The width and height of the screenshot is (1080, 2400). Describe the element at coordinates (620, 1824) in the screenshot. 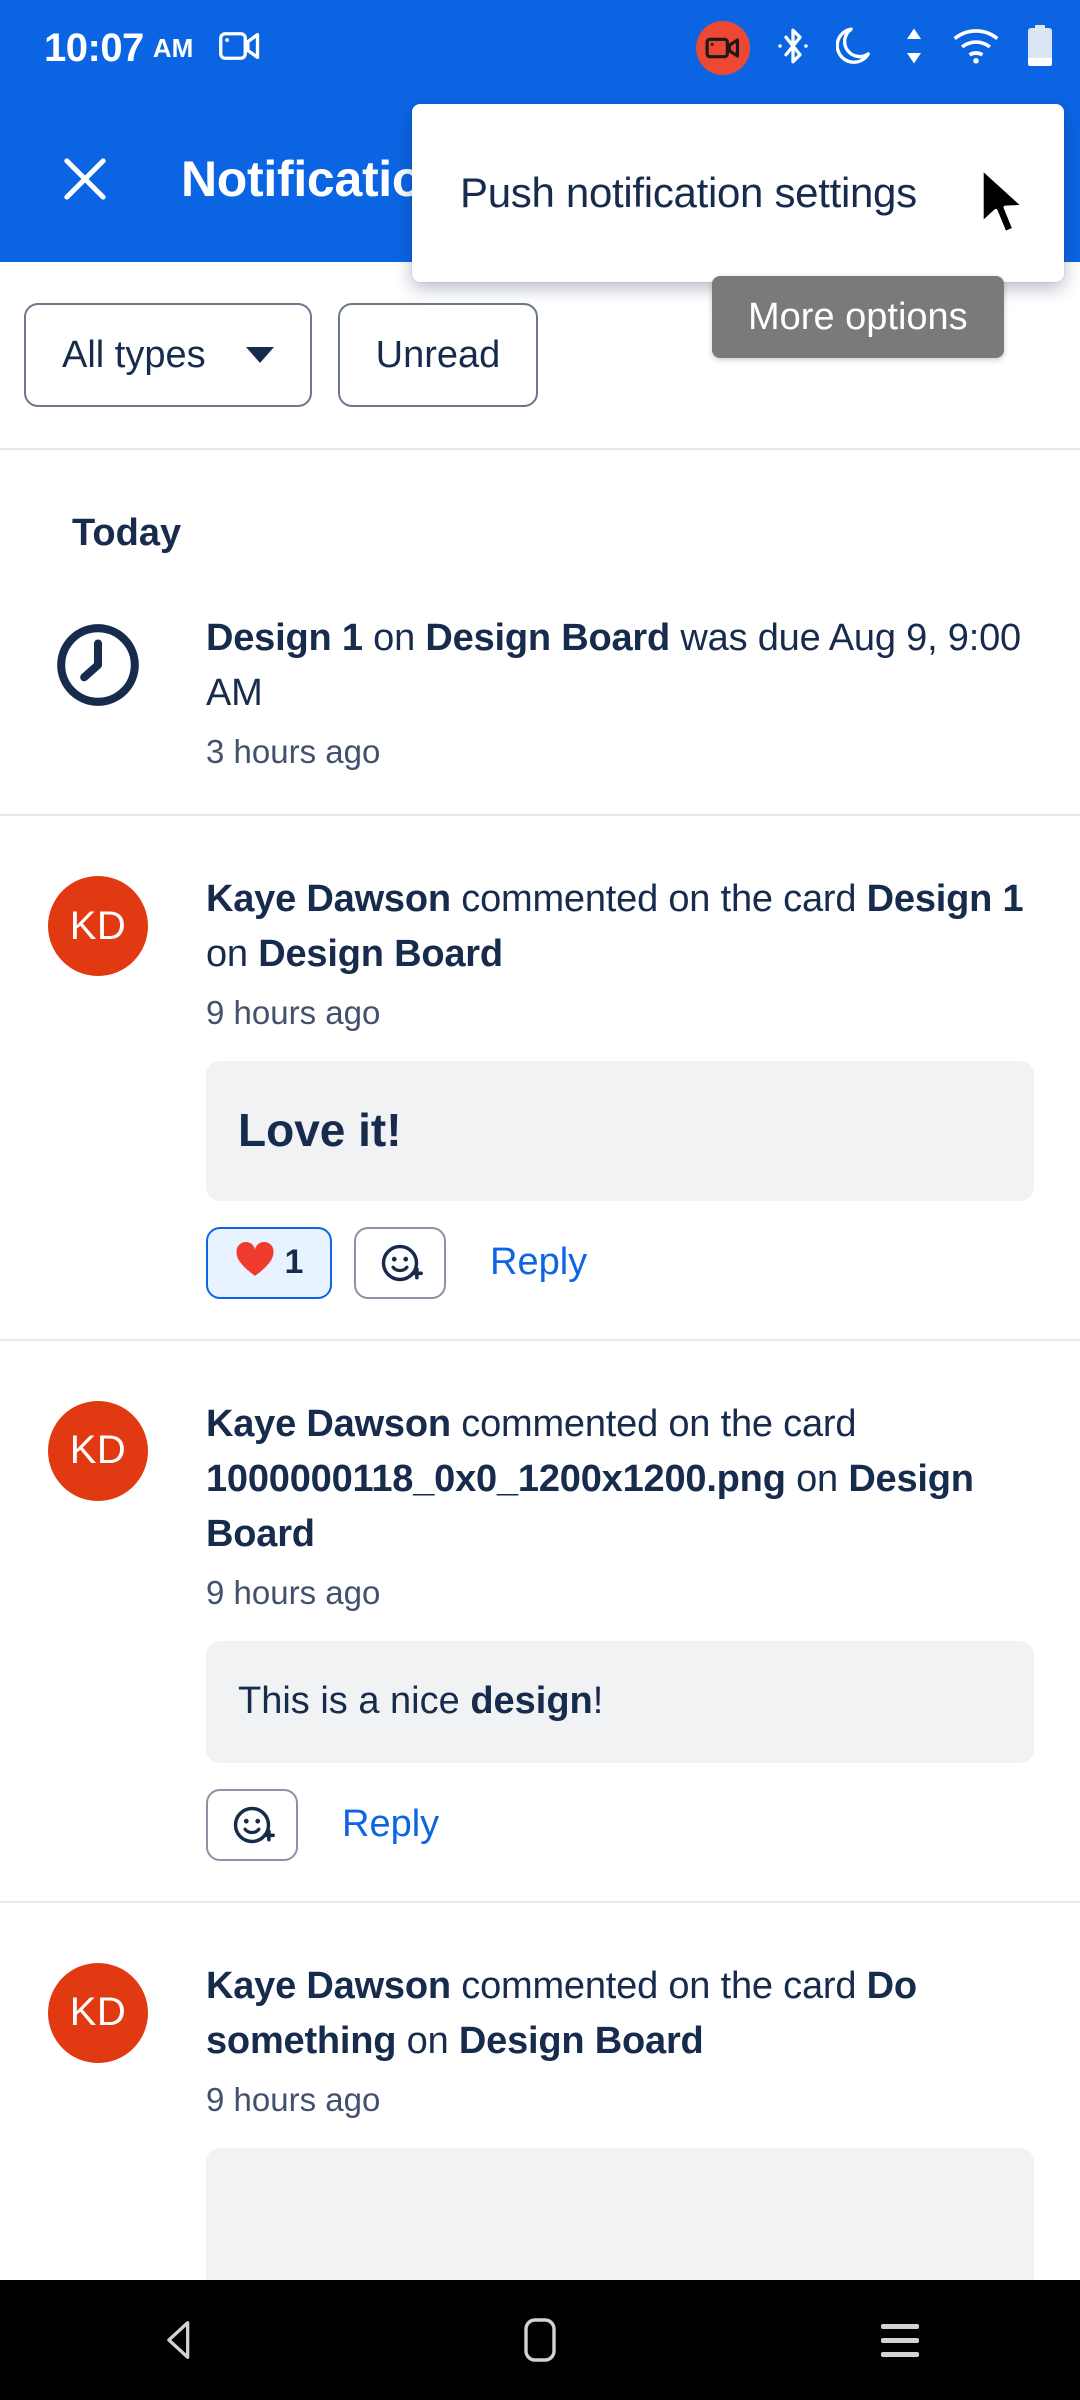

I see `comment-actions: Reply` at that location.